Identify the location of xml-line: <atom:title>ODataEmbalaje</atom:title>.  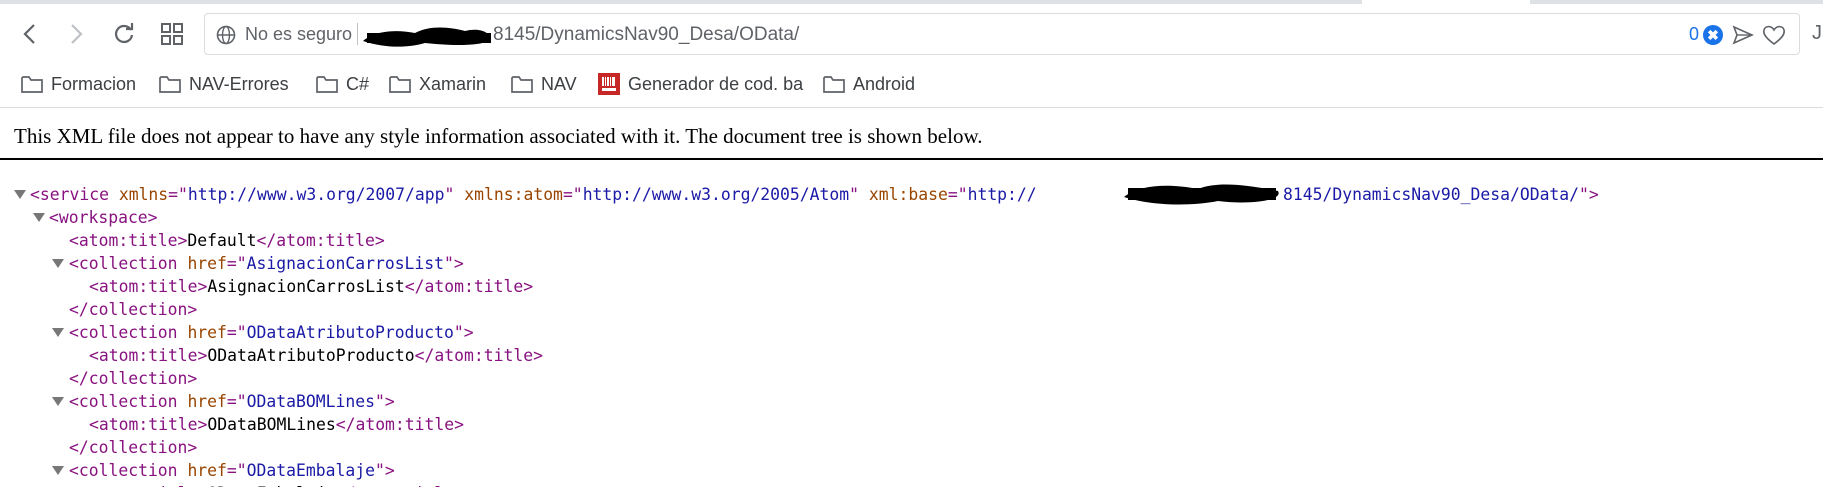
(276, 484).